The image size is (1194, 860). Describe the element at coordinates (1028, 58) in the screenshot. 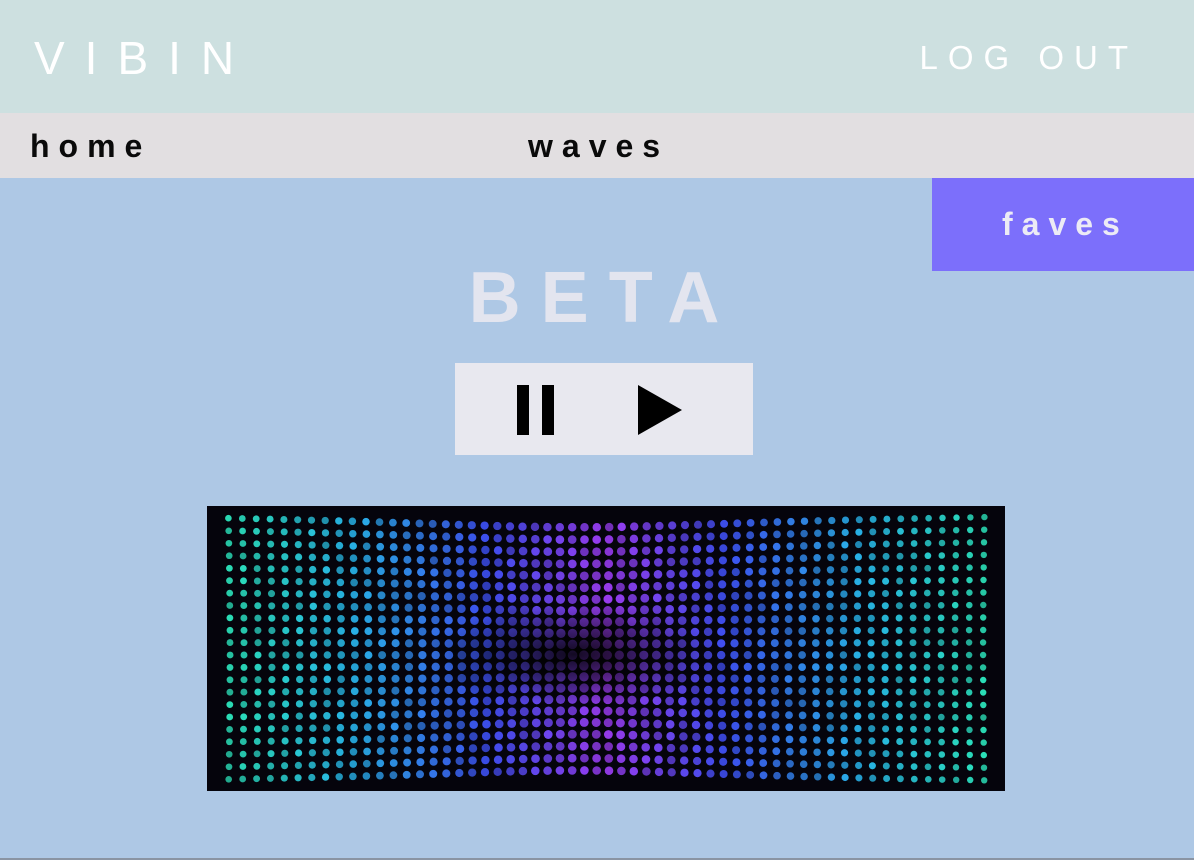

I see `logout-button: LOG OUT` at that location.